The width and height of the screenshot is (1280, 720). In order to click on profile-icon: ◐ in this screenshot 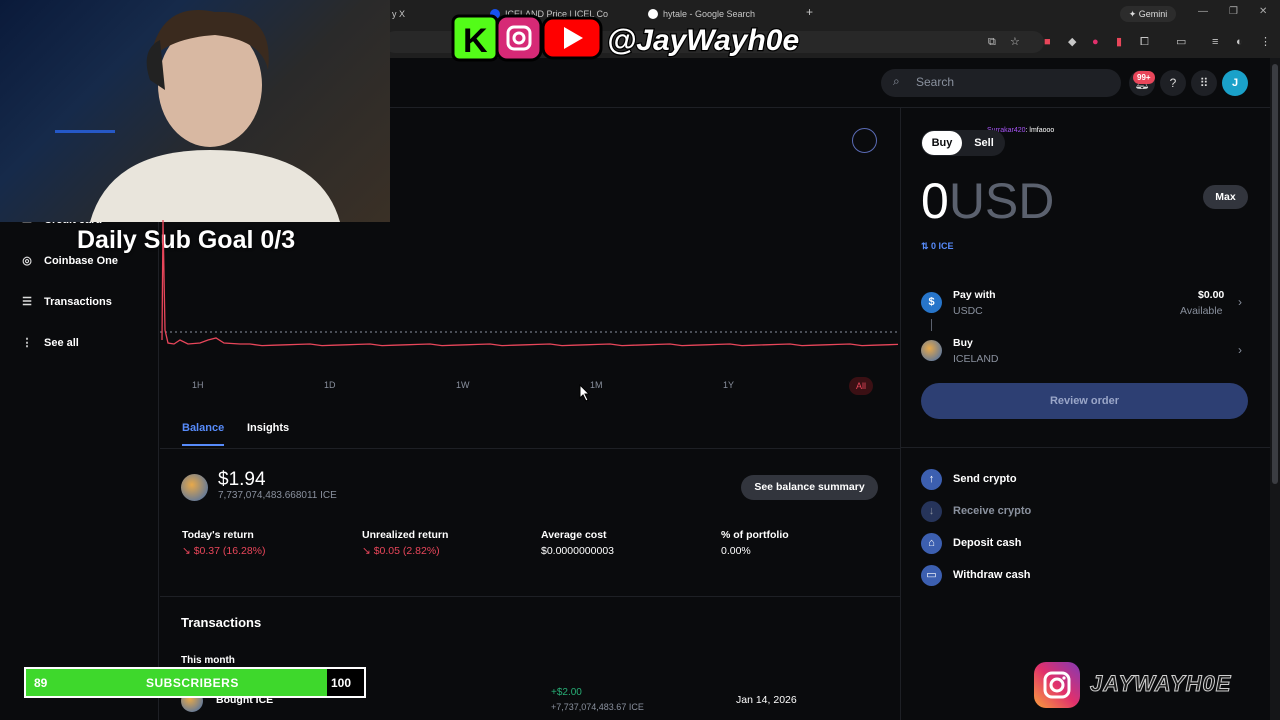, I will do `click(1239, 42)`.